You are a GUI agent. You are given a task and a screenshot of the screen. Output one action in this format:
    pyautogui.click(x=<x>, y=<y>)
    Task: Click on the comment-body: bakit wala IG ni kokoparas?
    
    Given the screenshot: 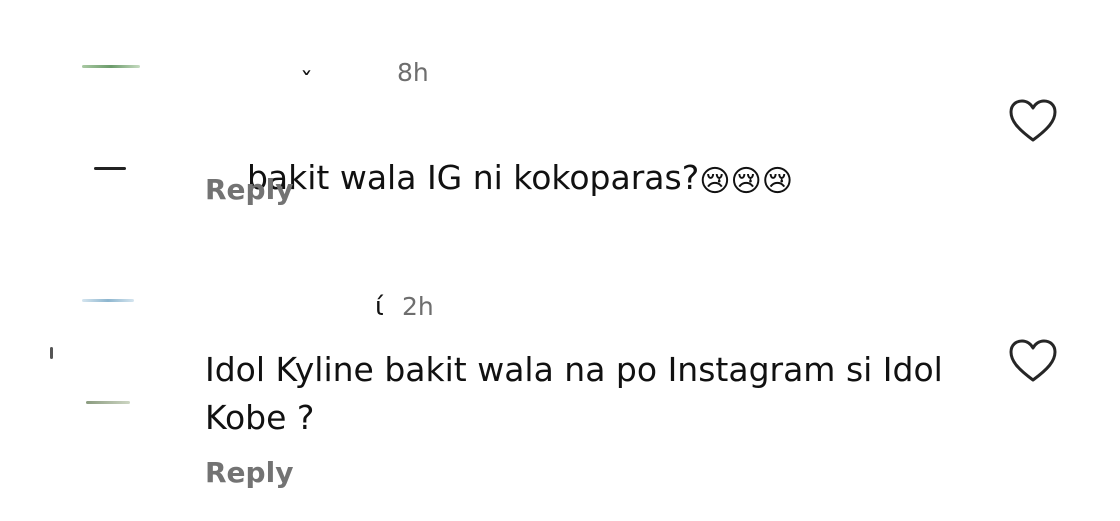 What is the action you would take?
    pyautogui.click(x=473, y=177)
    